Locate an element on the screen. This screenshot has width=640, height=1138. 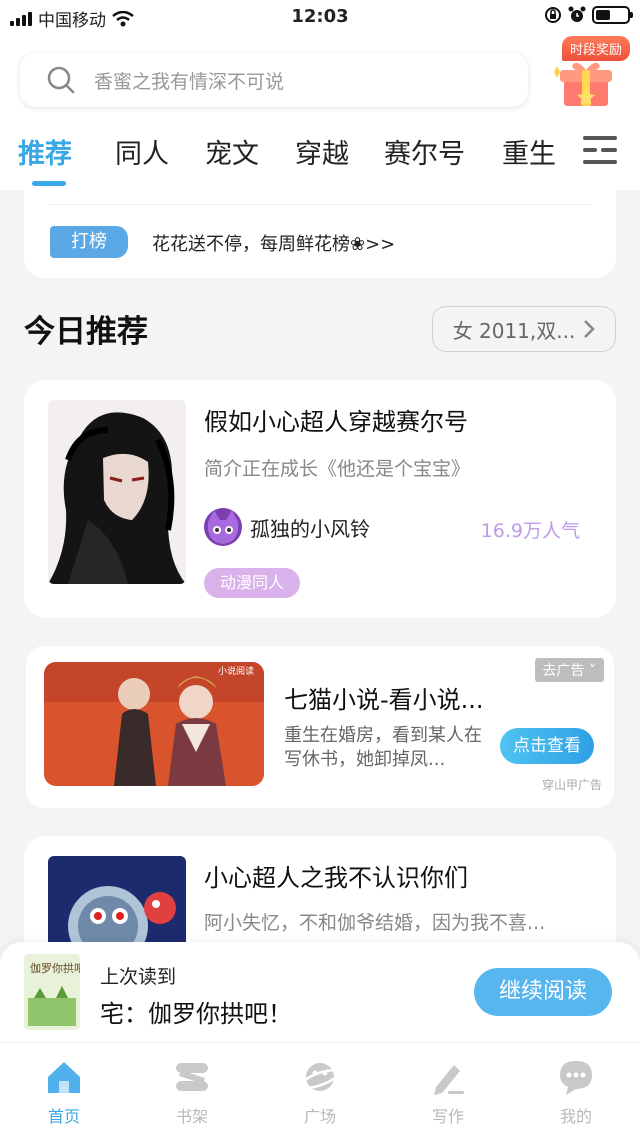
tabbar-home: 首页 is located at coordinates (64, 1092).